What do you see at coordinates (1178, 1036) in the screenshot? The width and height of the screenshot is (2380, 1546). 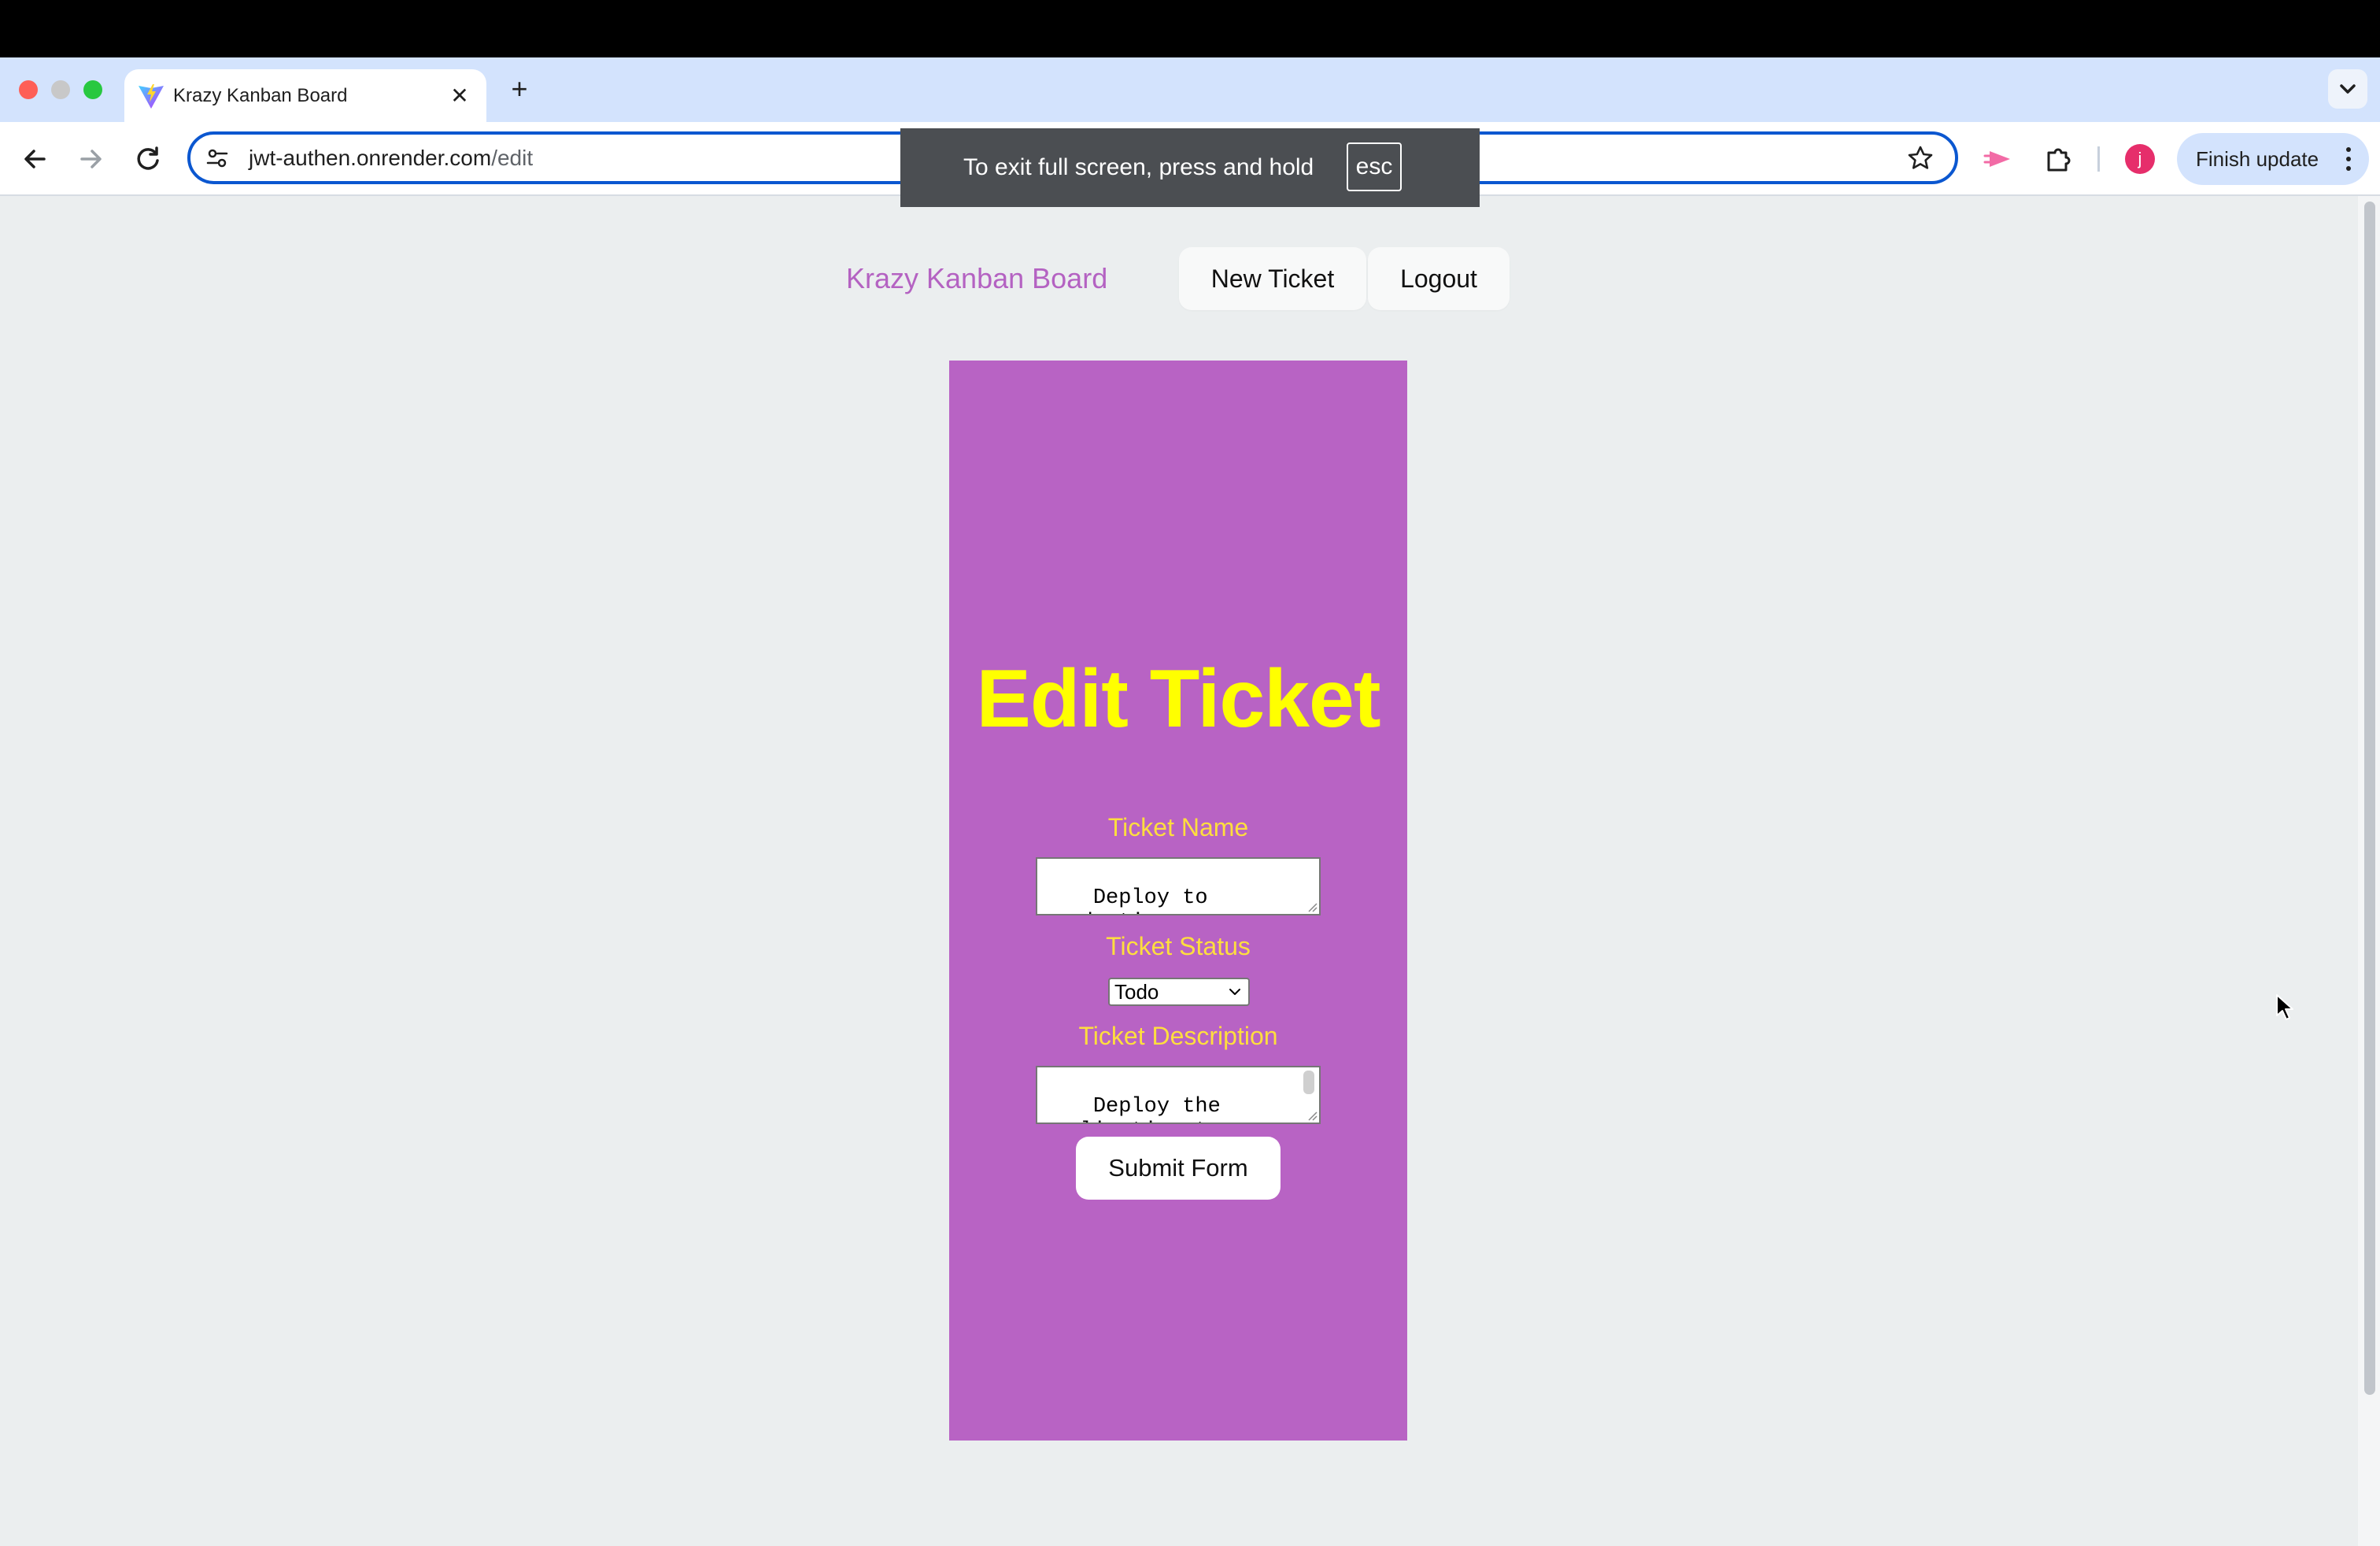 I see `ticket-description-label: Ticket Description` at bounding box center [1178, 1036].